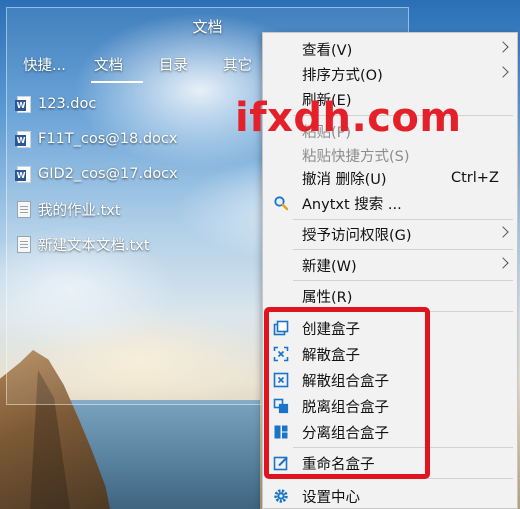  I want to click on file-item: W GID2_cos@17.docx, so click(96, 174).